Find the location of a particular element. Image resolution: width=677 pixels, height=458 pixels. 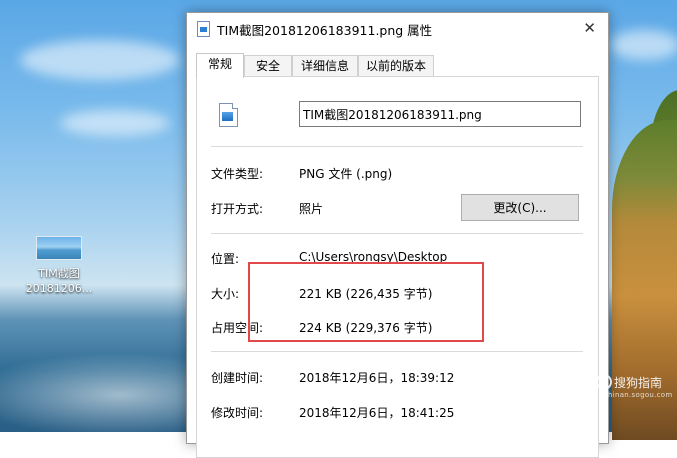

open-with-value: 照片 is located at coordinates (311, 209).